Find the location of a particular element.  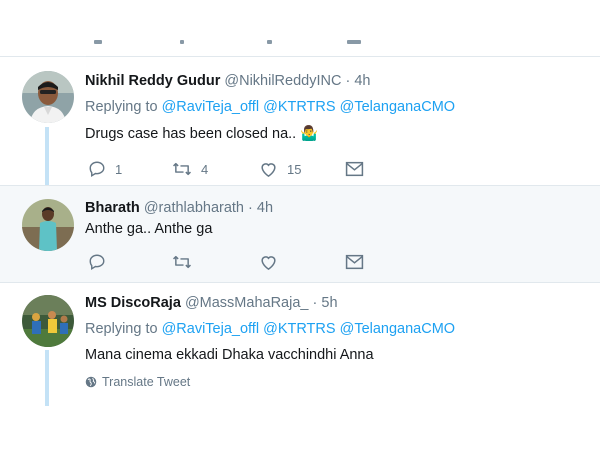

globe-icon is located at coordinates (91, 382).